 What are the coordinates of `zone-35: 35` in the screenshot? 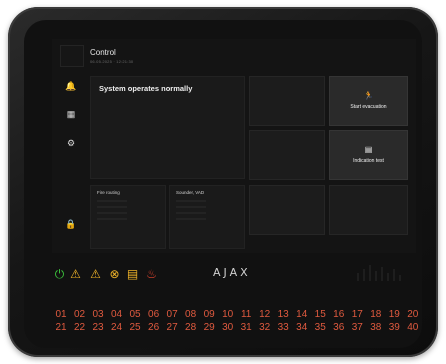 It's located at (320, 327).